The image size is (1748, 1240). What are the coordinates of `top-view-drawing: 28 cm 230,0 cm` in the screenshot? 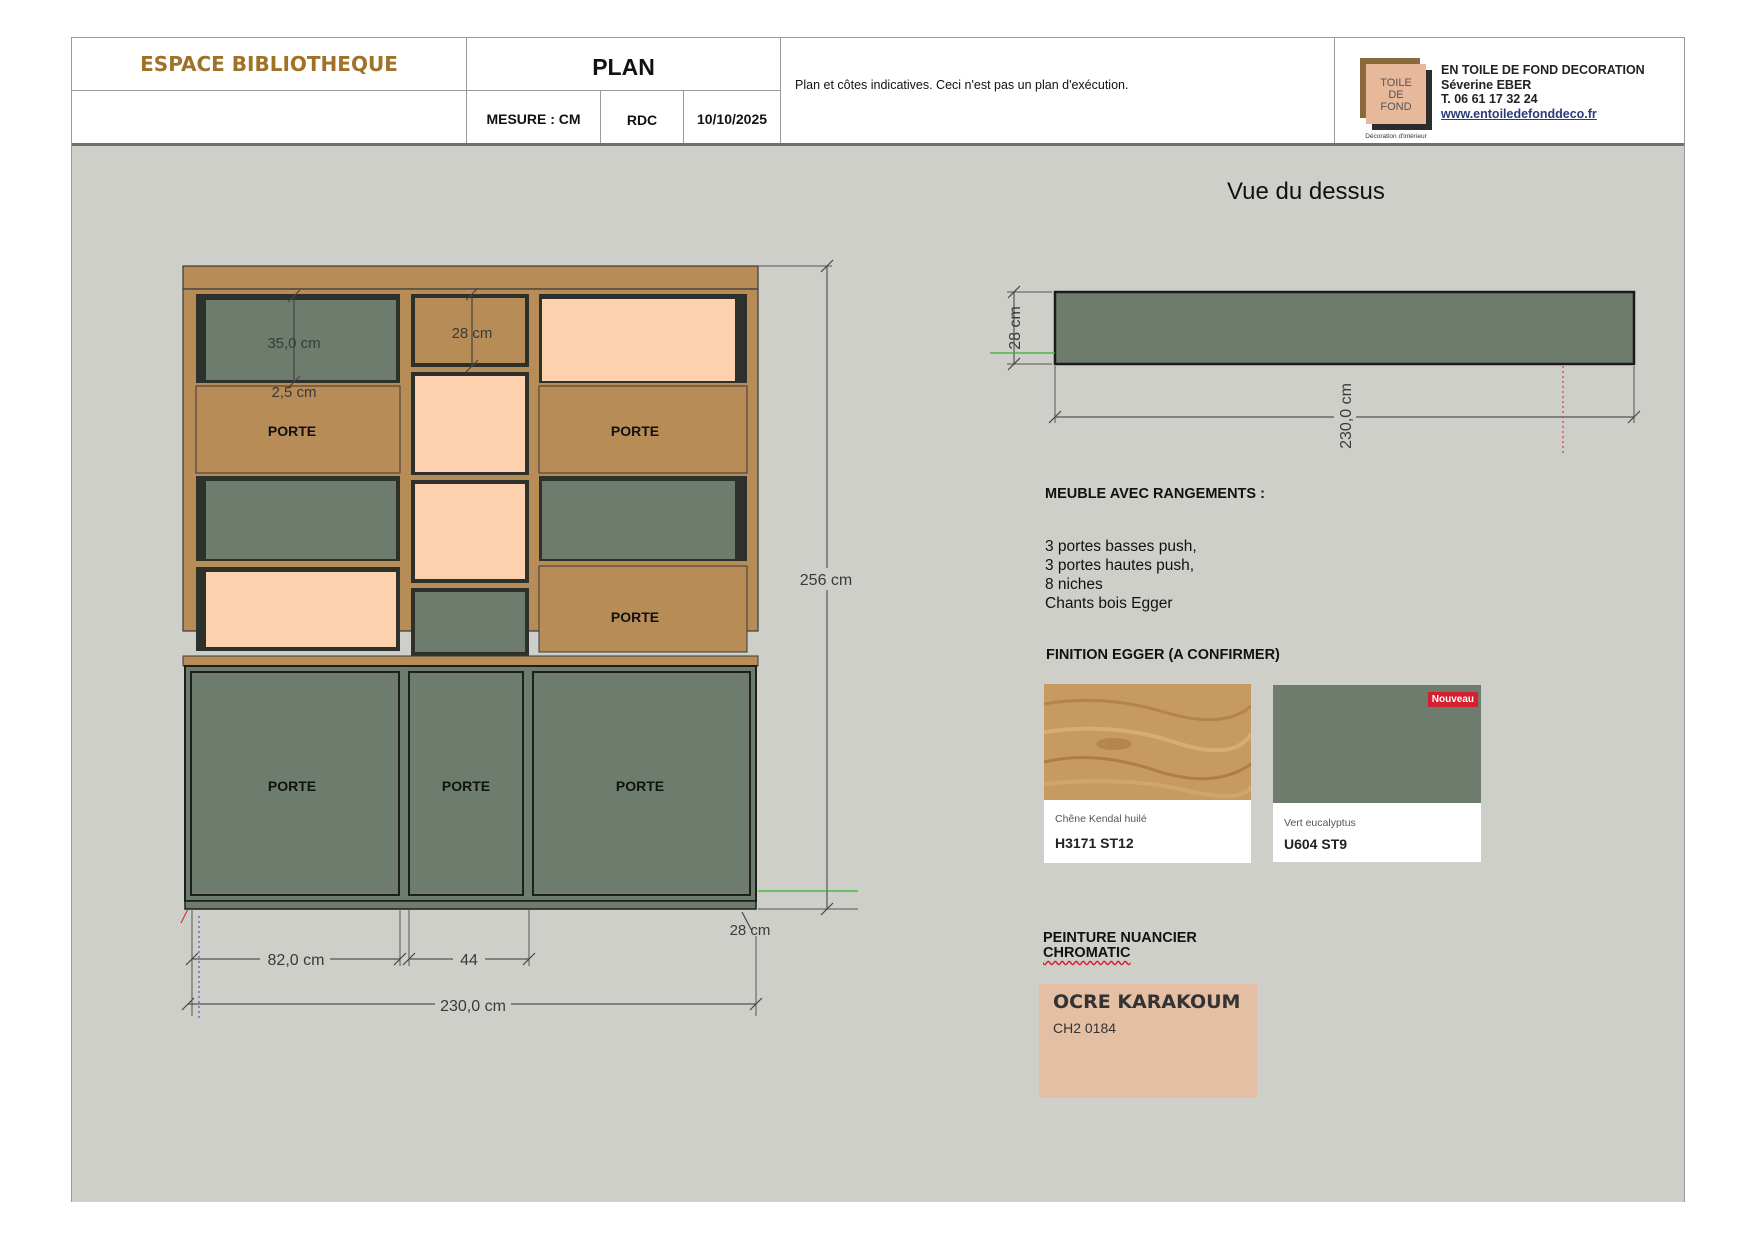 It's located at (1315, 369).